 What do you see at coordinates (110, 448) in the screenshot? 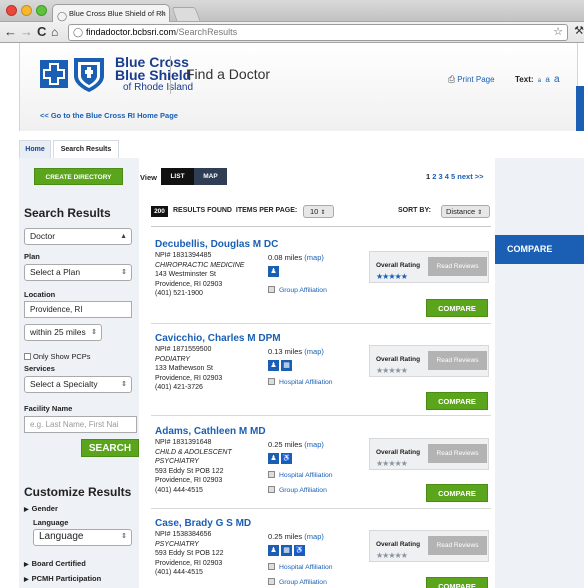
I see `search-button: SEARCH` at bounding box center [110, 448].